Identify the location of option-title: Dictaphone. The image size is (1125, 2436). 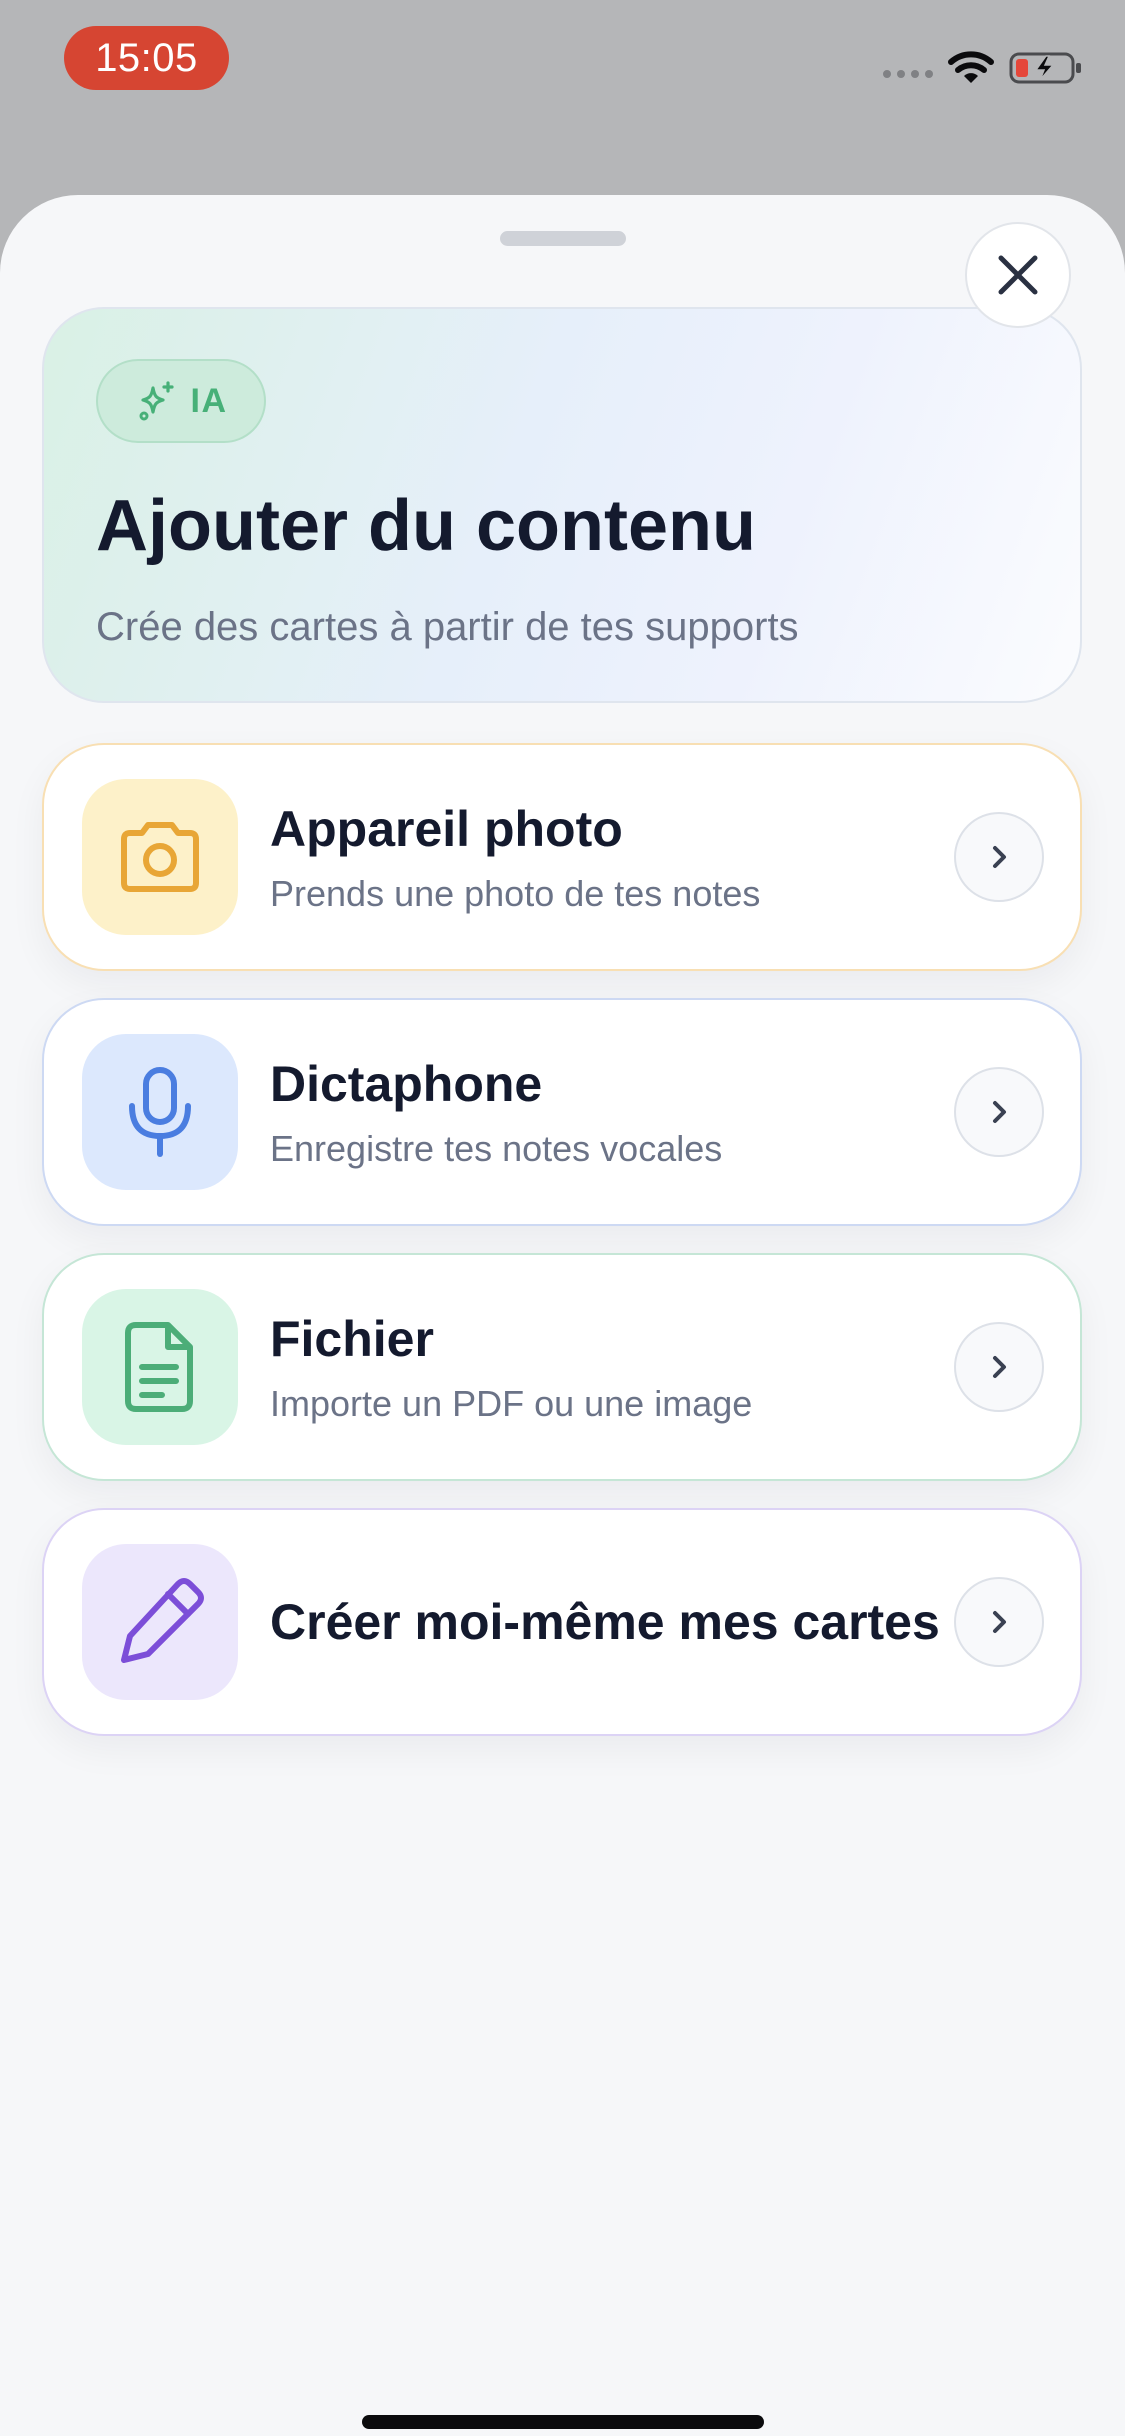
(406, 1084).